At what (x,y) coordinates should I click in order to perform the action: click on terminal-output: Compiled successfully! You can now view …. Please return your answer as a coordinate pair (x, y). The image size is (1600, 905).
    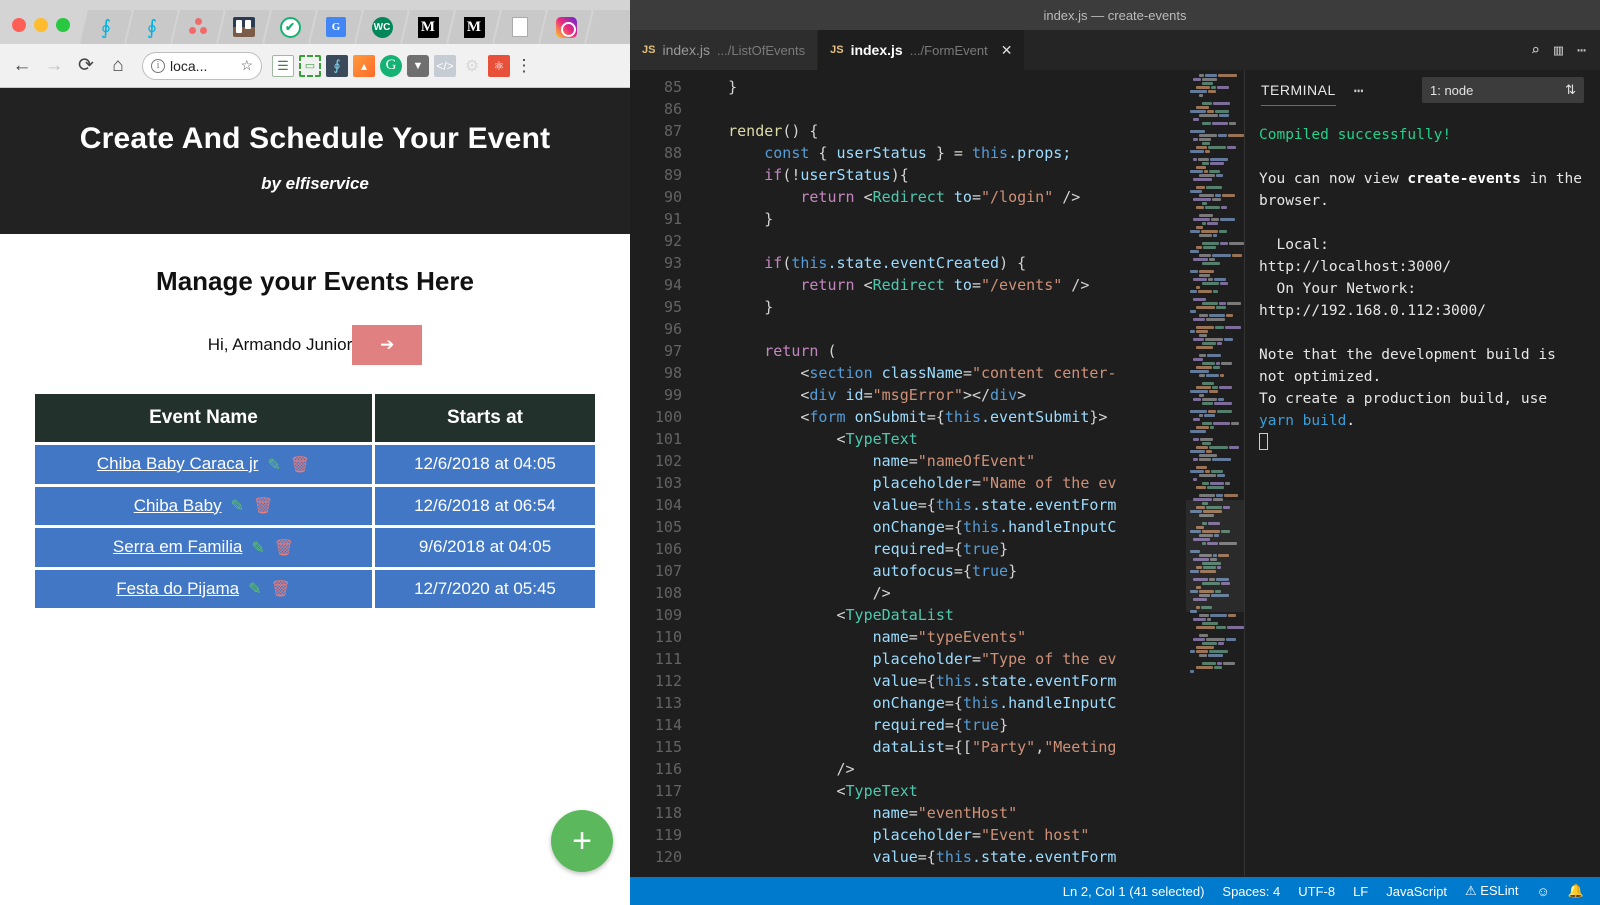
    Looking at the image, I should click on (1422, 282).